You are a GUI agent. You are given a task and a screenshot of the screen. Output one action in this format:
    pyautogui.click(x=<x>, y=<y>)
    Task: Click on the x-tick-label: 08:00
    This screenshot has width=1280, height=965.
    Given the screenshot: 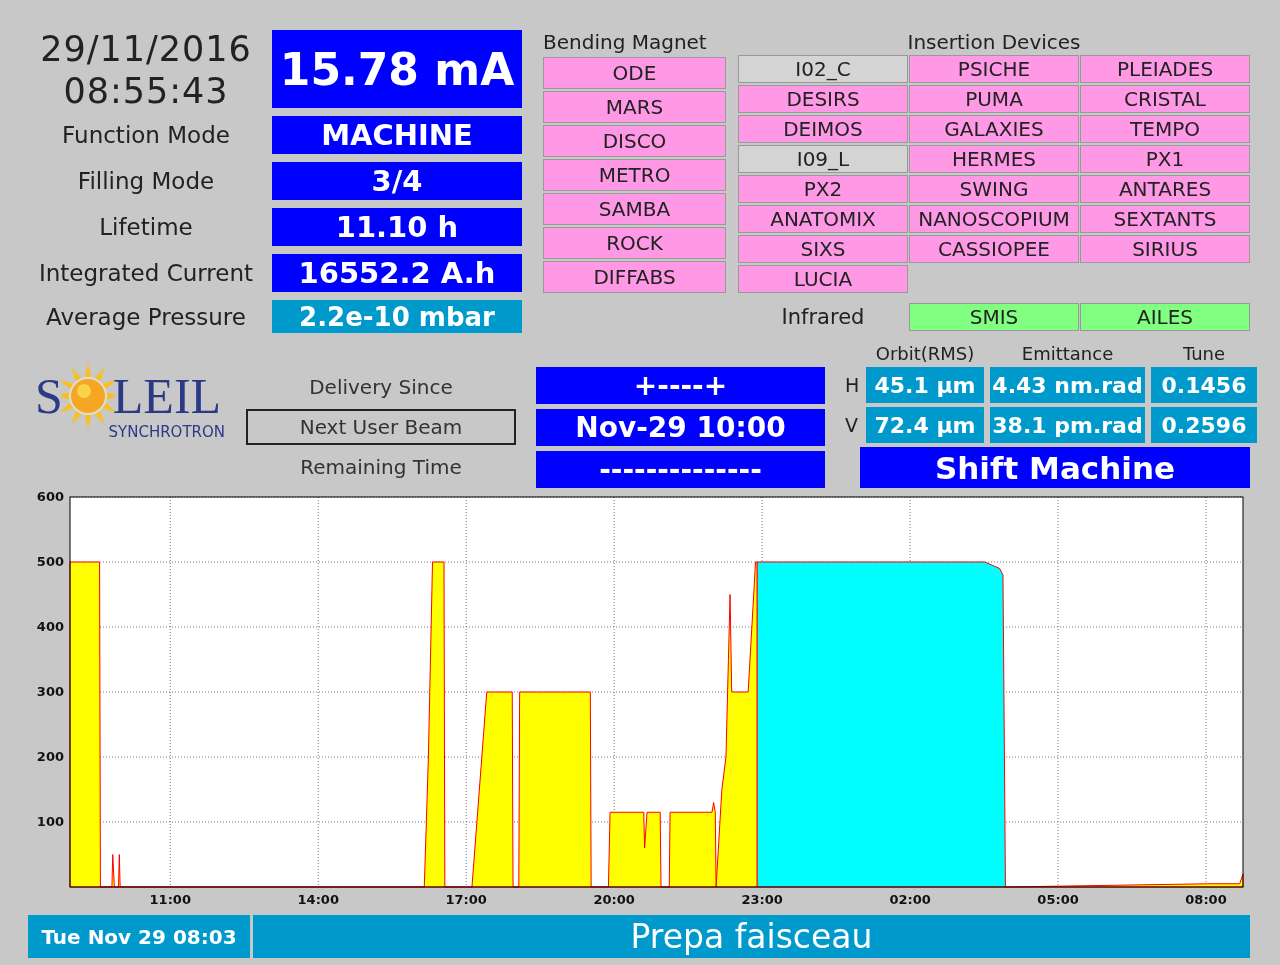 What is the action you would take?
    pyautogui.click(x=1206, y=899)
    